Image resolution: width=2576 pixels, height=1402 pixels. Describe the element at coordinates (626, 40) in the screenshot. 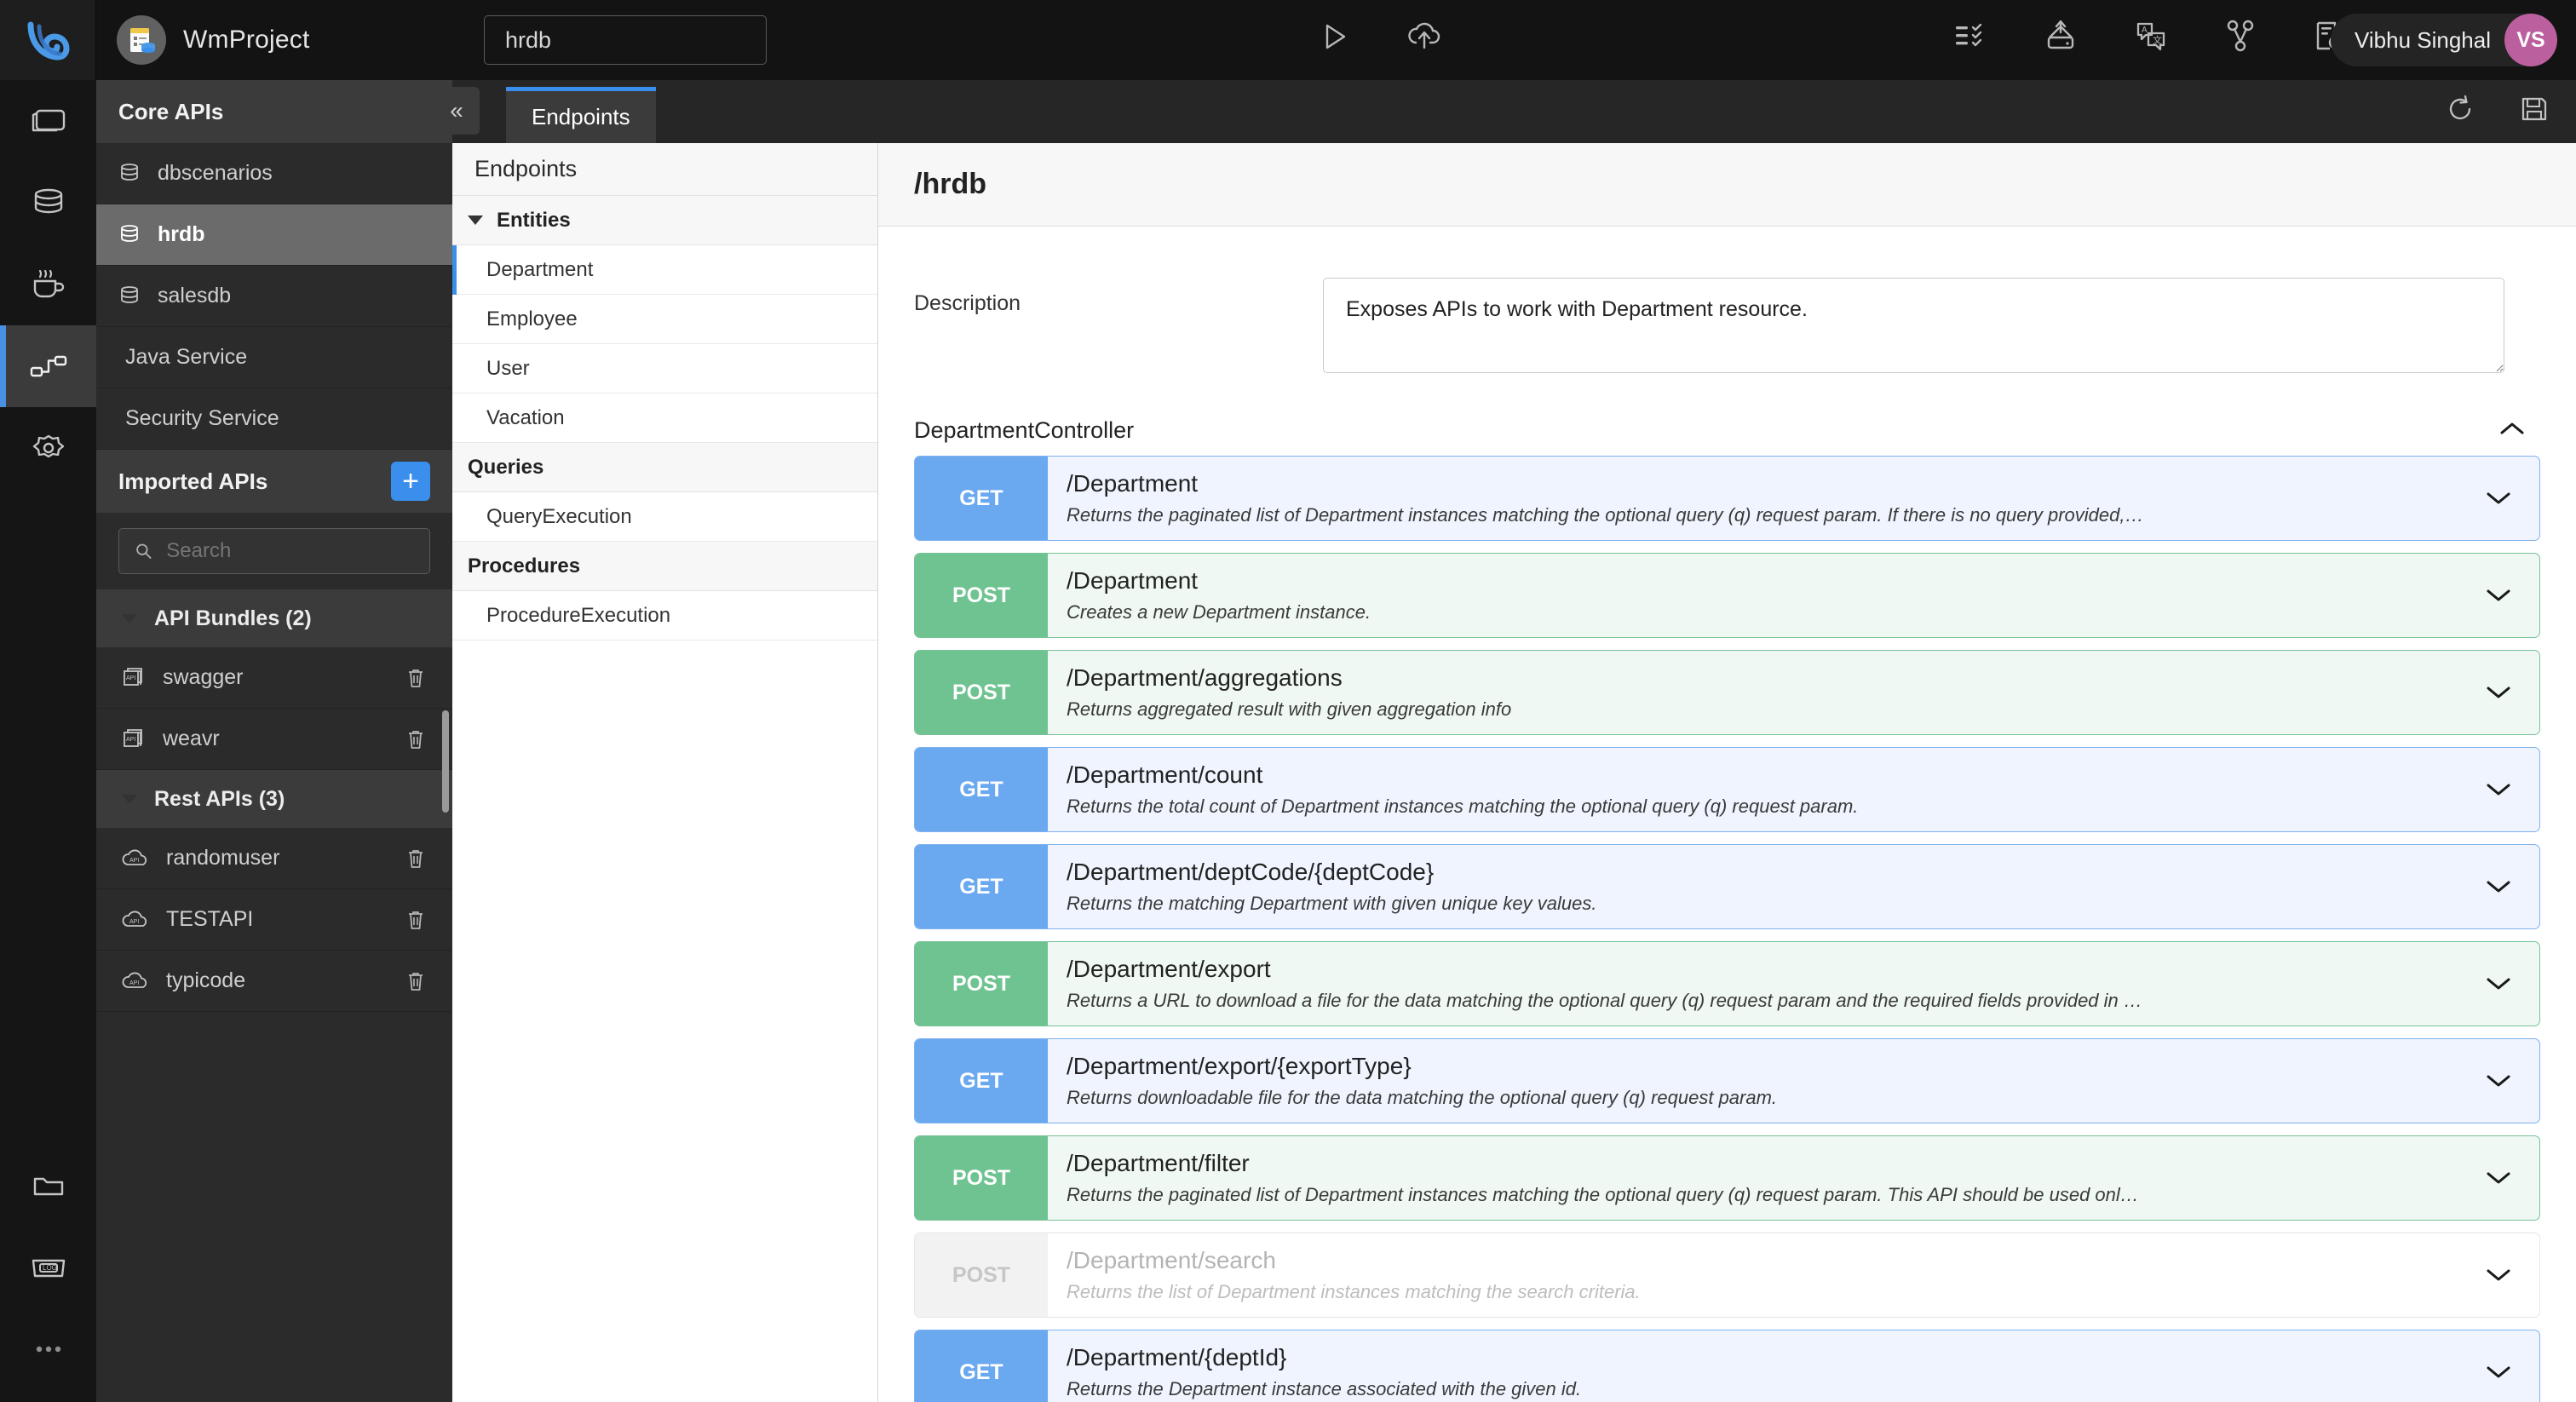

I see `artifact-name-input` at that location.